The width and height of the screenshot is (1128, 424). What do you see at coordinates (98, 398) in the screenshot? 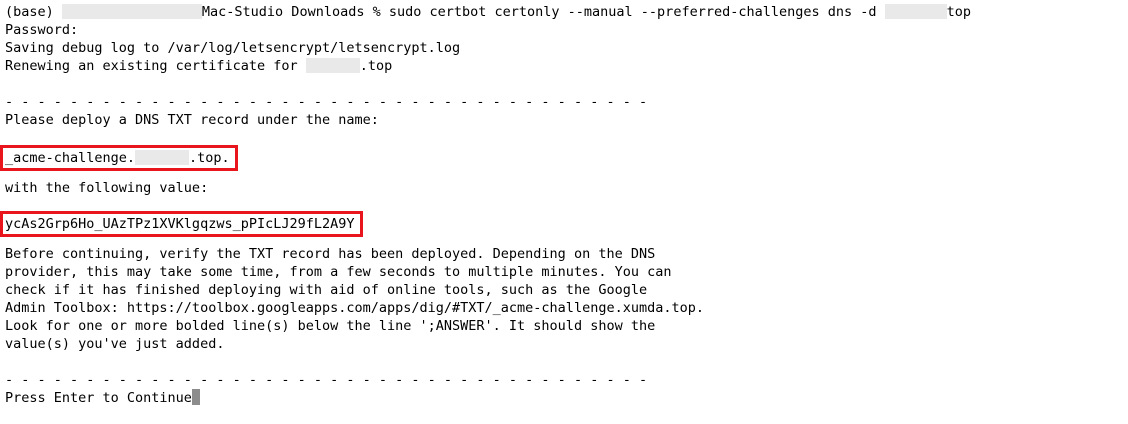
I see `continue-prompt: Press Enter to Continue` at bounding box center [98, 398].